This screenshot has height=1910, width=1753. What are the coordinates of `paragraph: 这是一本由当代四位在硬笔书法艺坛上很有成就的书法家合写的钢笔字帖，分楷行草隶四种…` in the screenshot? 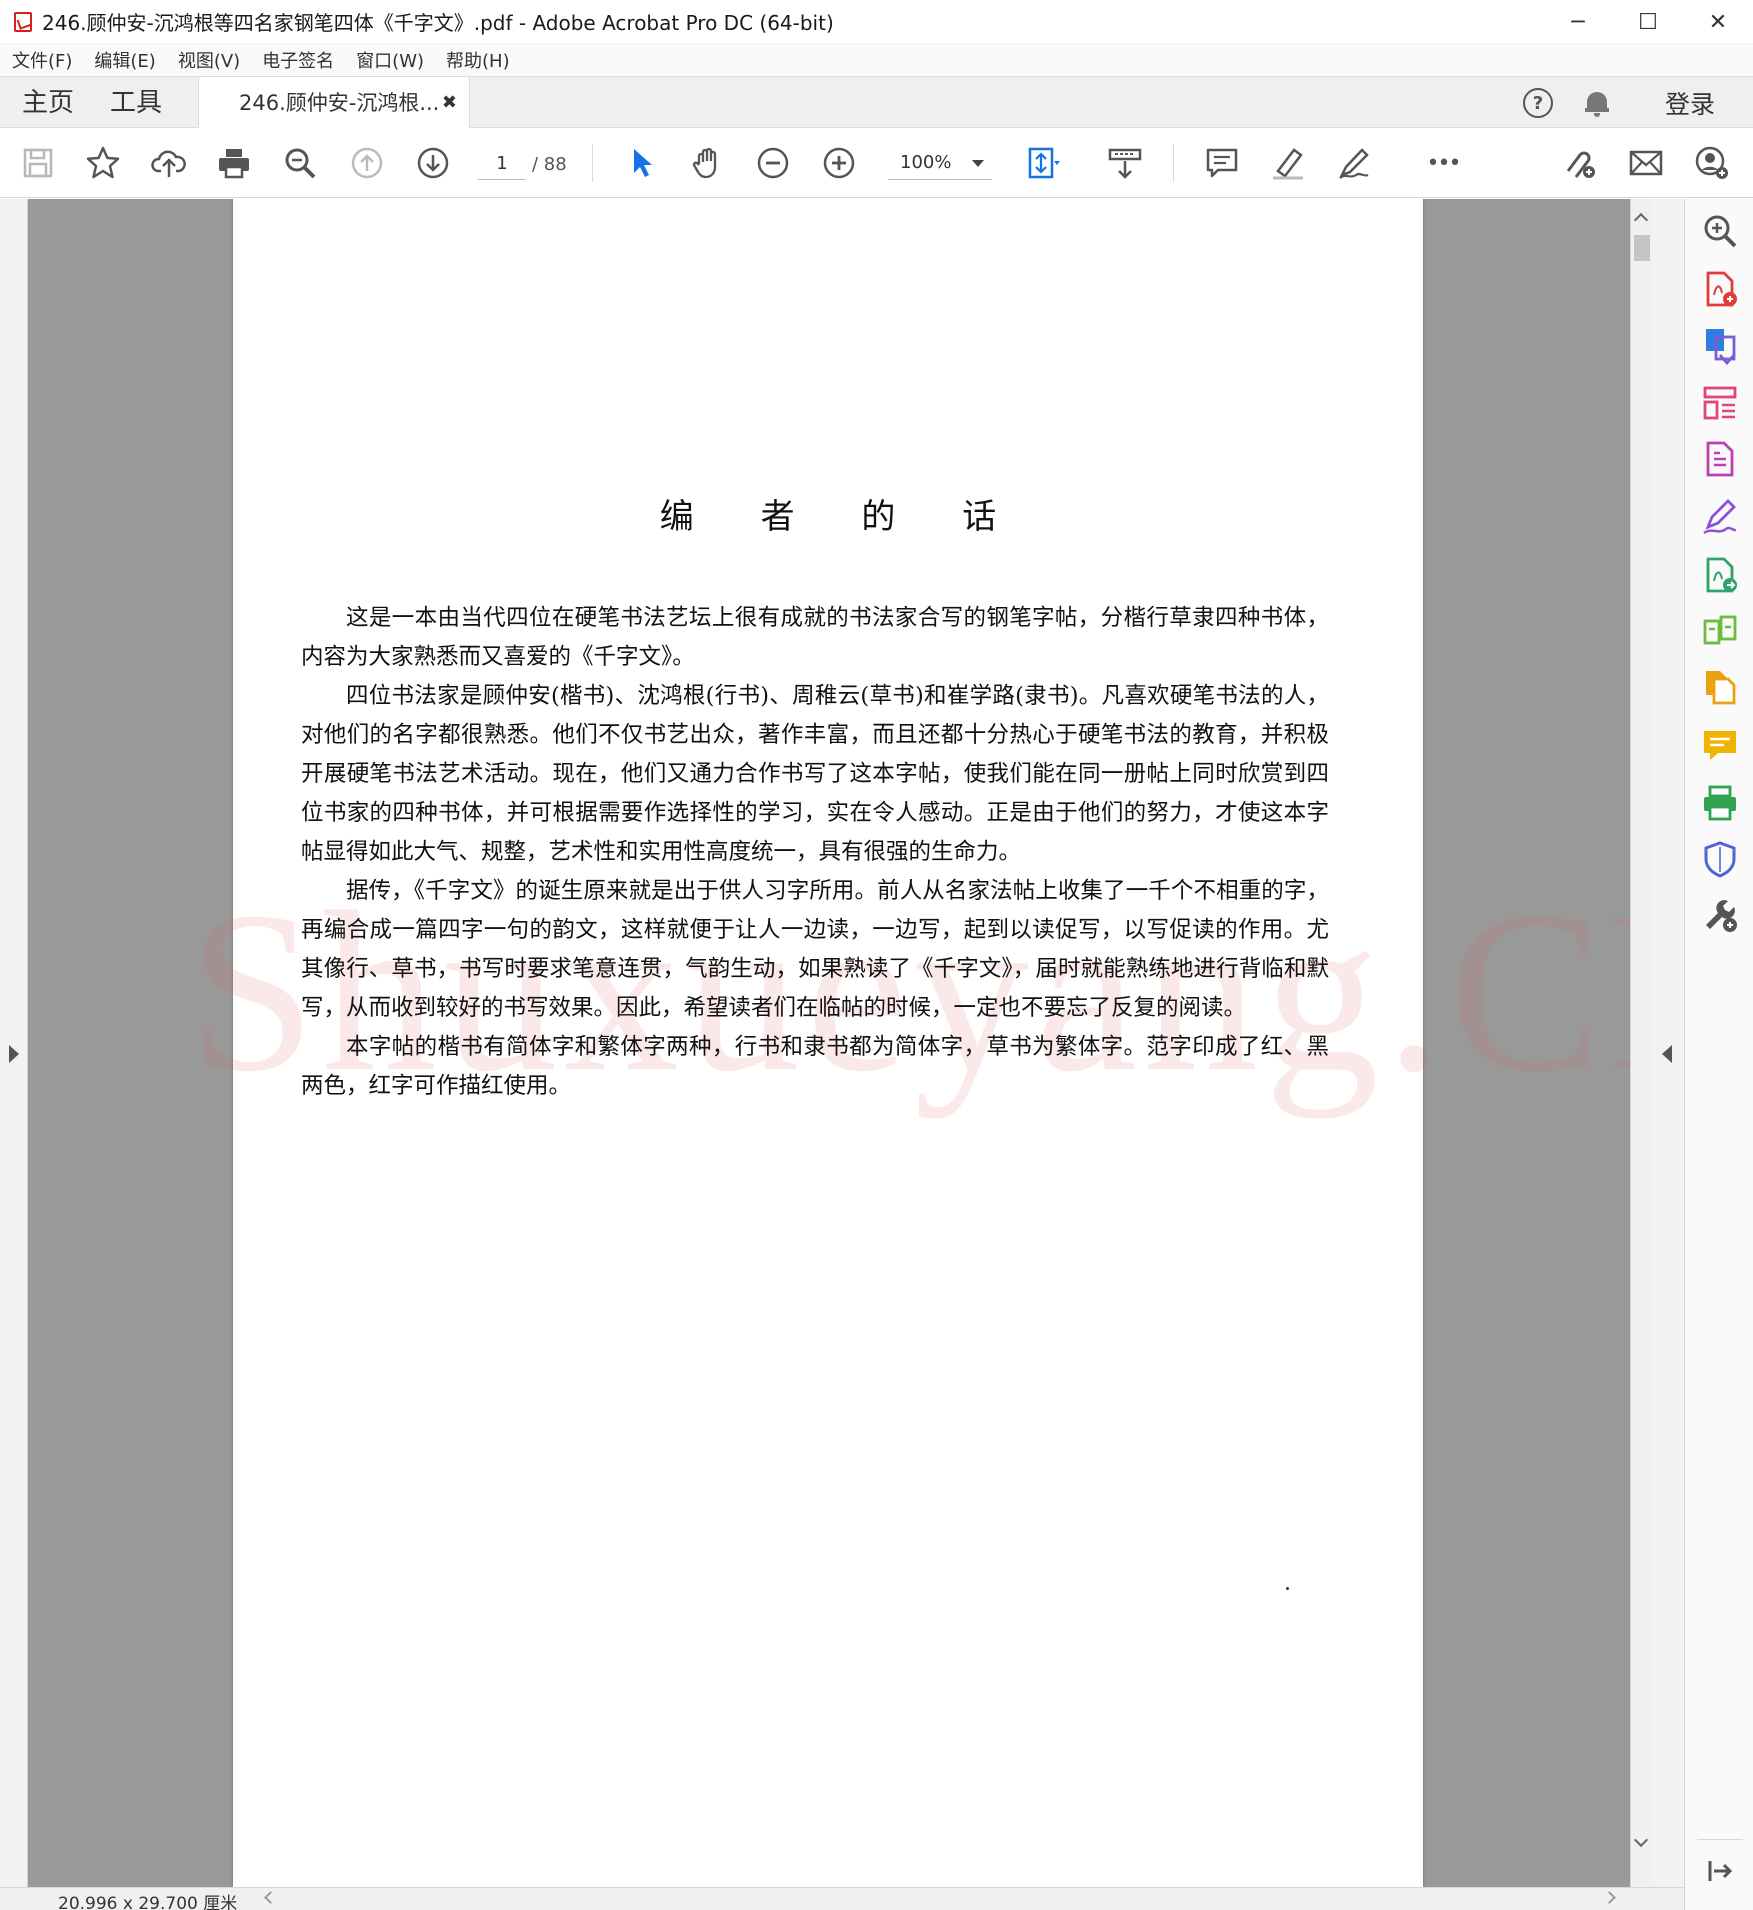 It's located at (815, 637).